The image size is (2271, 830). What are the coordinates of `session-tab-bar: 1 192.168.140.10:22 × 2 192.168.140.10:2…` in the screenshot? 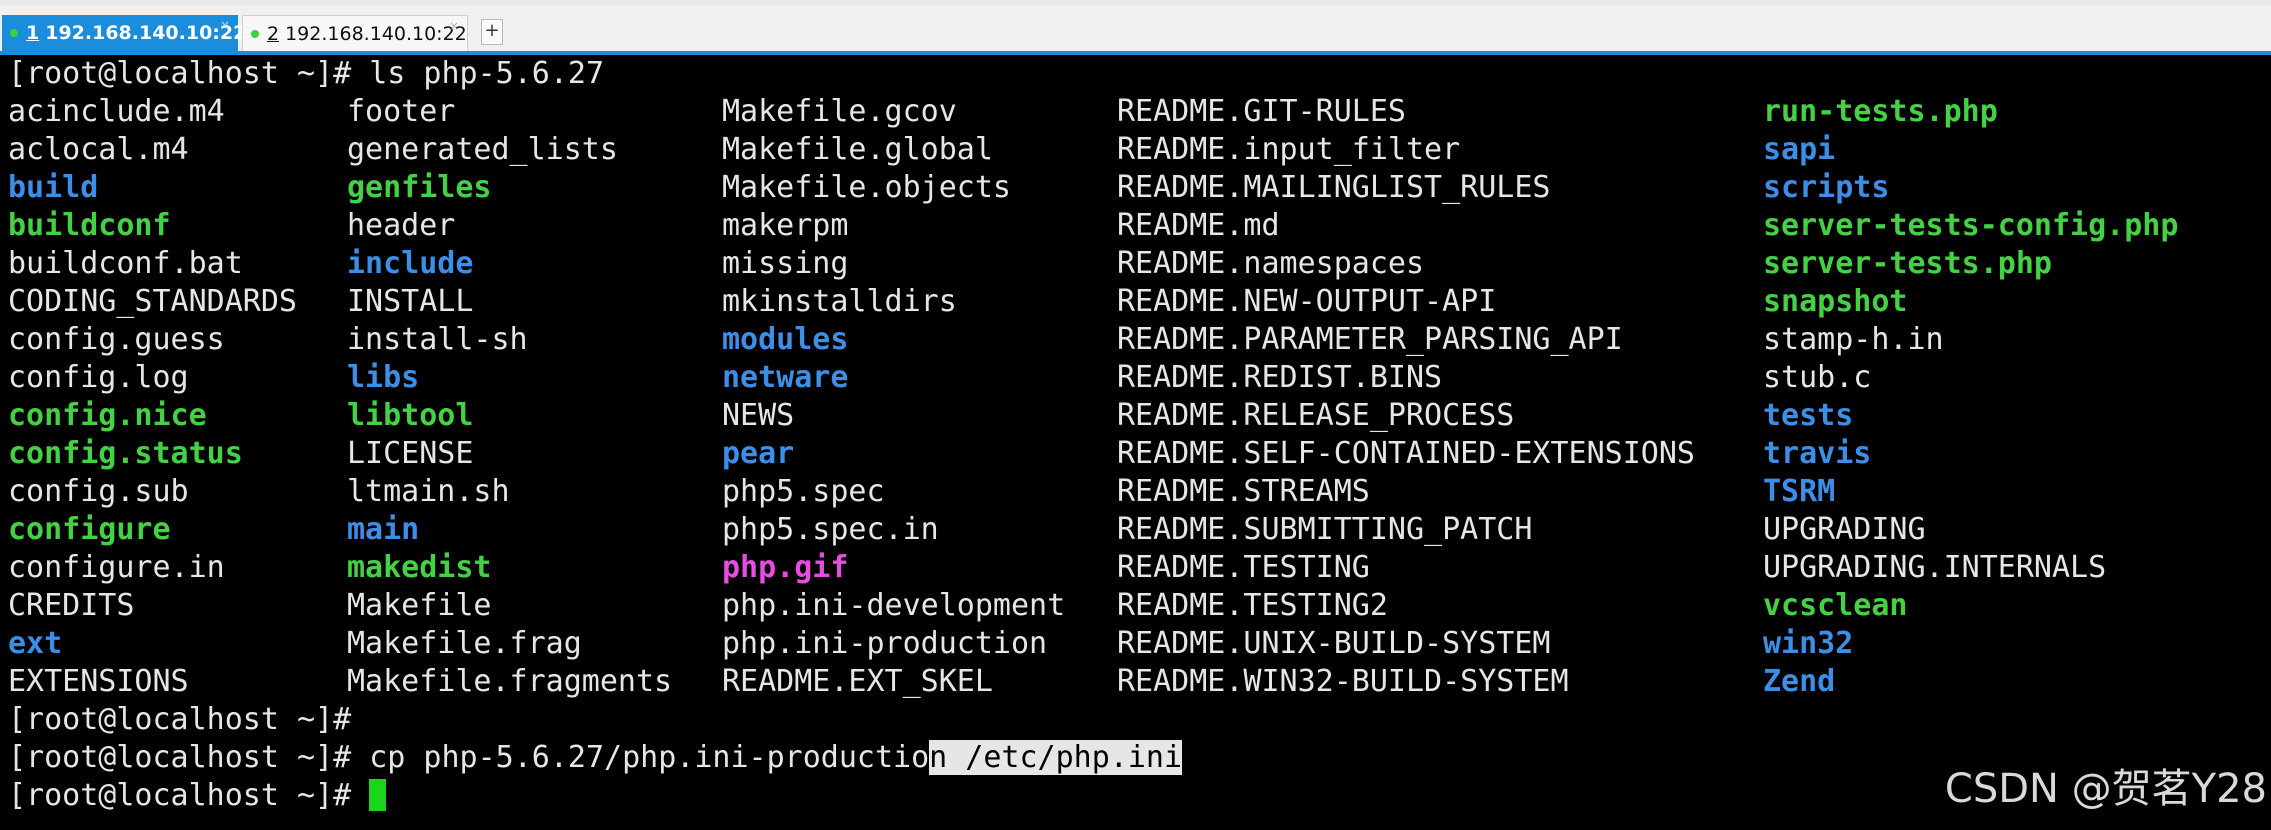 It's located at (1135, 28).